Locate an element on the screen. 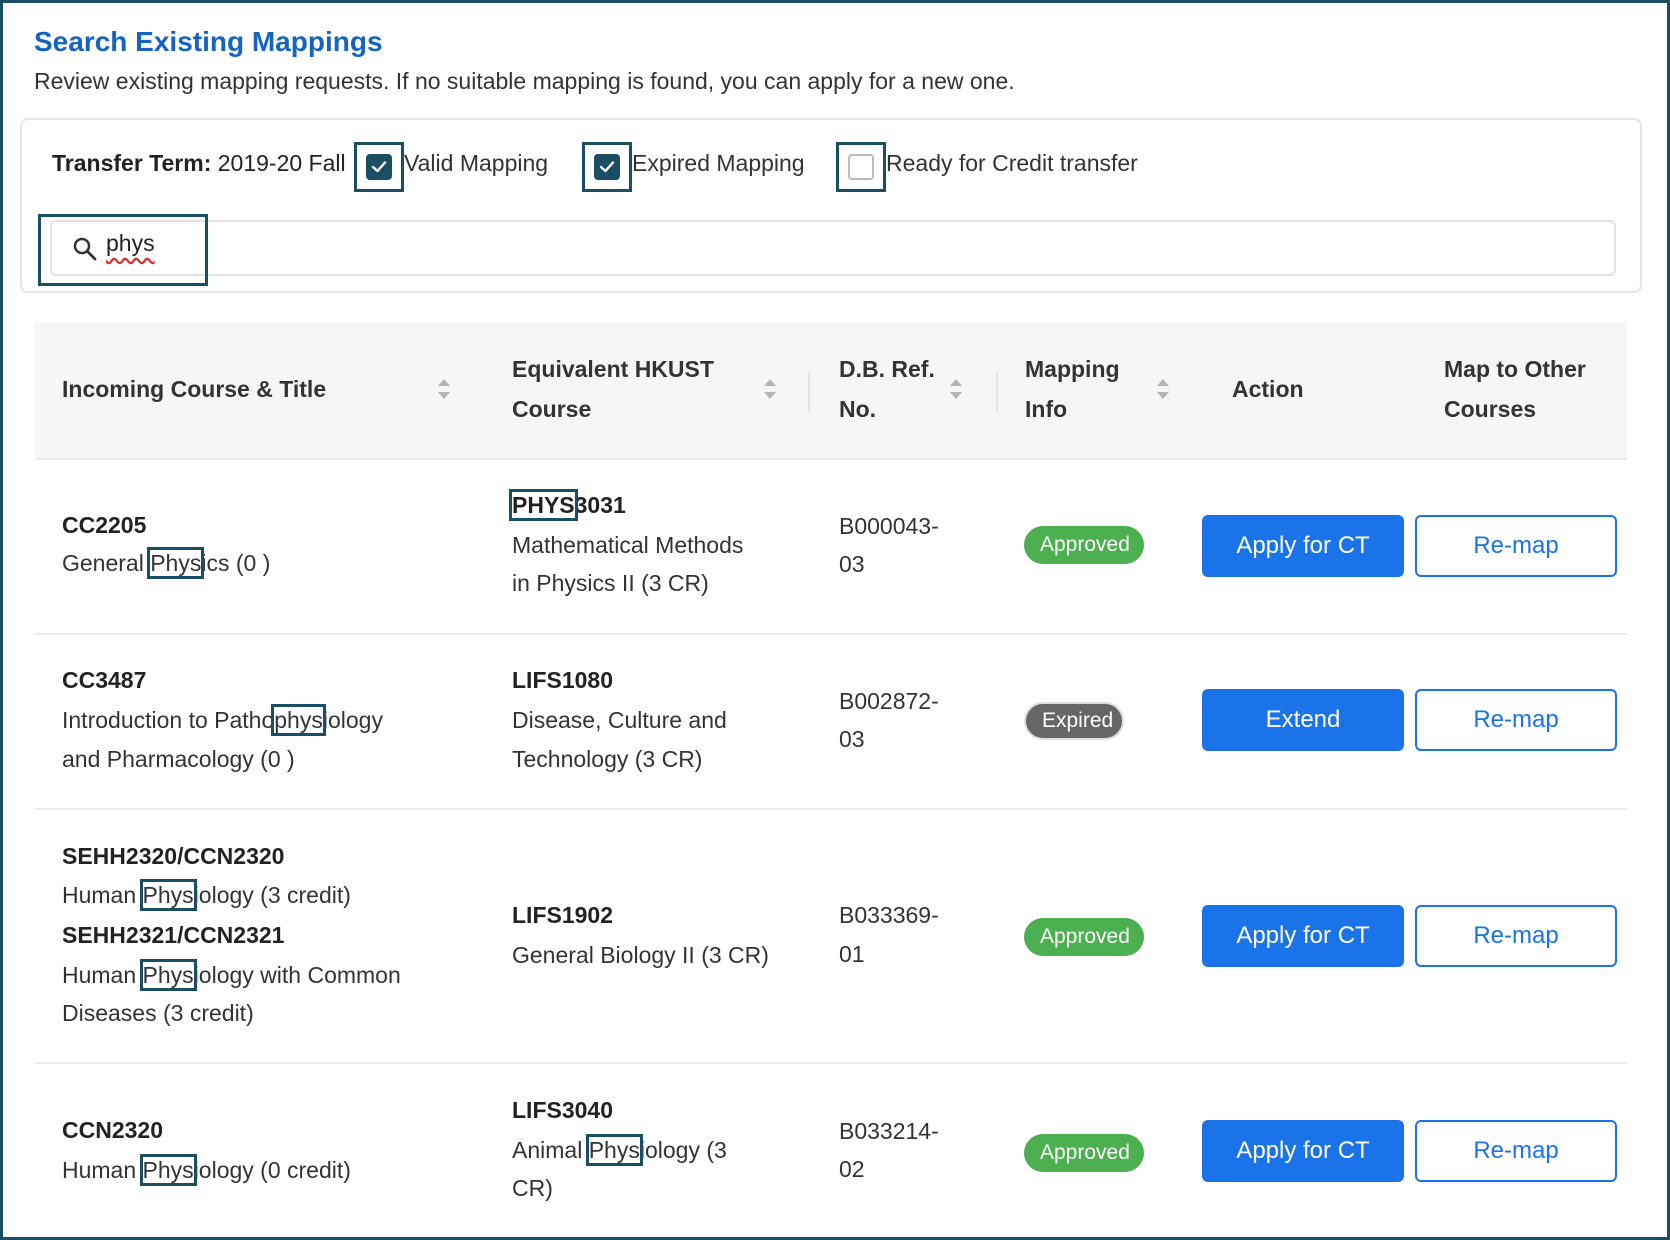 The width and height of the screenshot is (1670, 1240). equivalent-course-title-line1: Mathematical Methods is located at coordinates (628, 545).